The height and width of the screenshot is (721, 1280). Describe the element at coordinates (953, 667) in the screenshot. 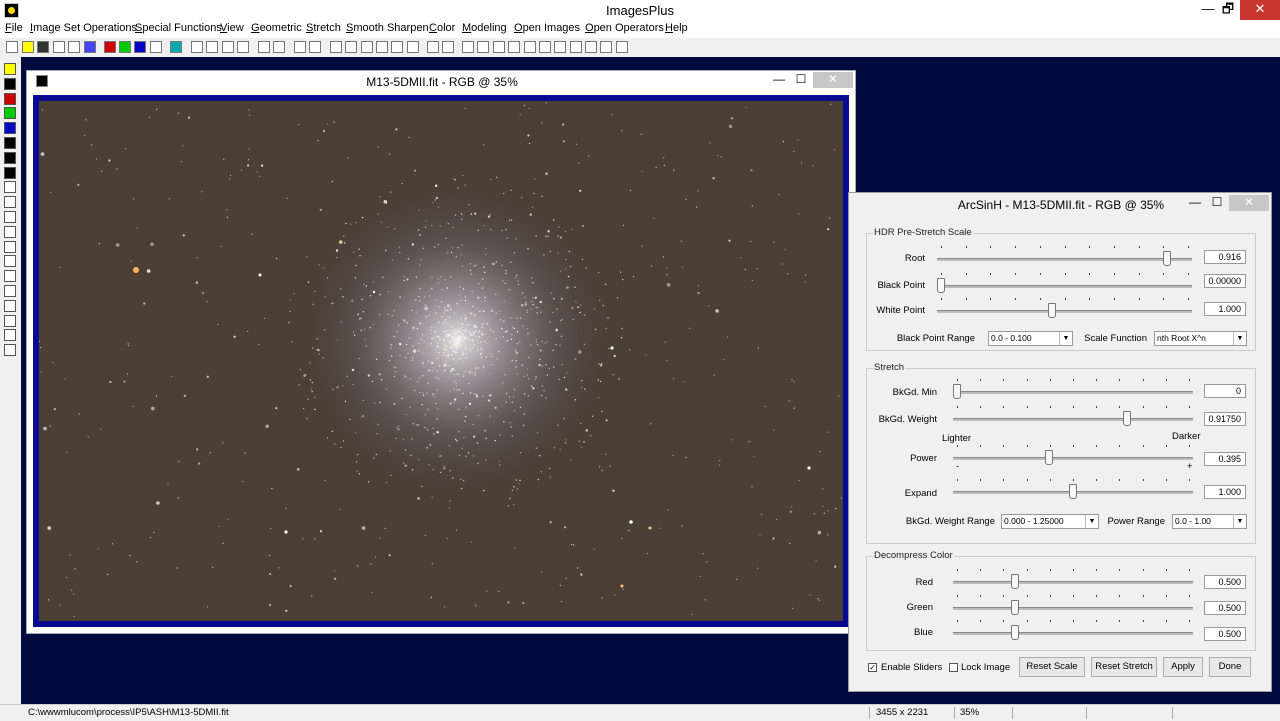

I see `lock-image-checkbox` at that location.